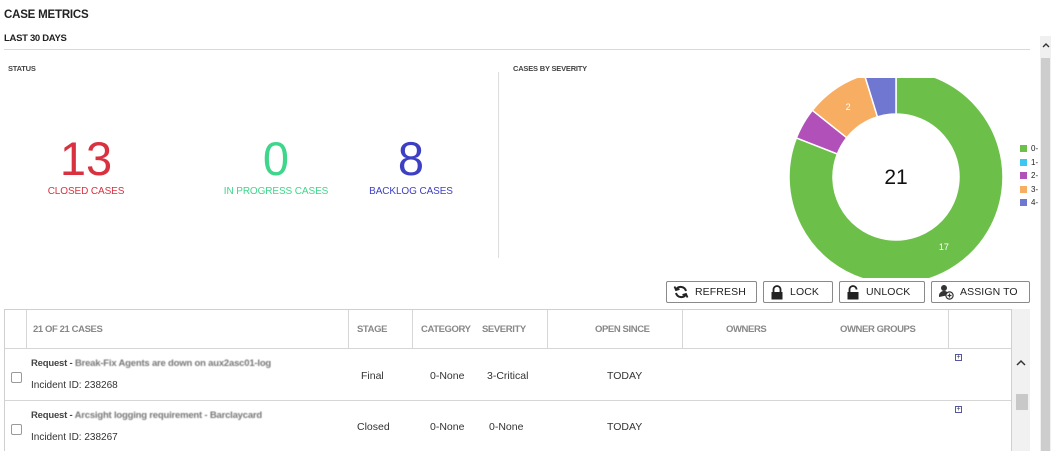  What do you see at coordinates (1029, 203) in the screenshot?
I see `legend-item-4: 4-` at bounding box center [1029, 203].